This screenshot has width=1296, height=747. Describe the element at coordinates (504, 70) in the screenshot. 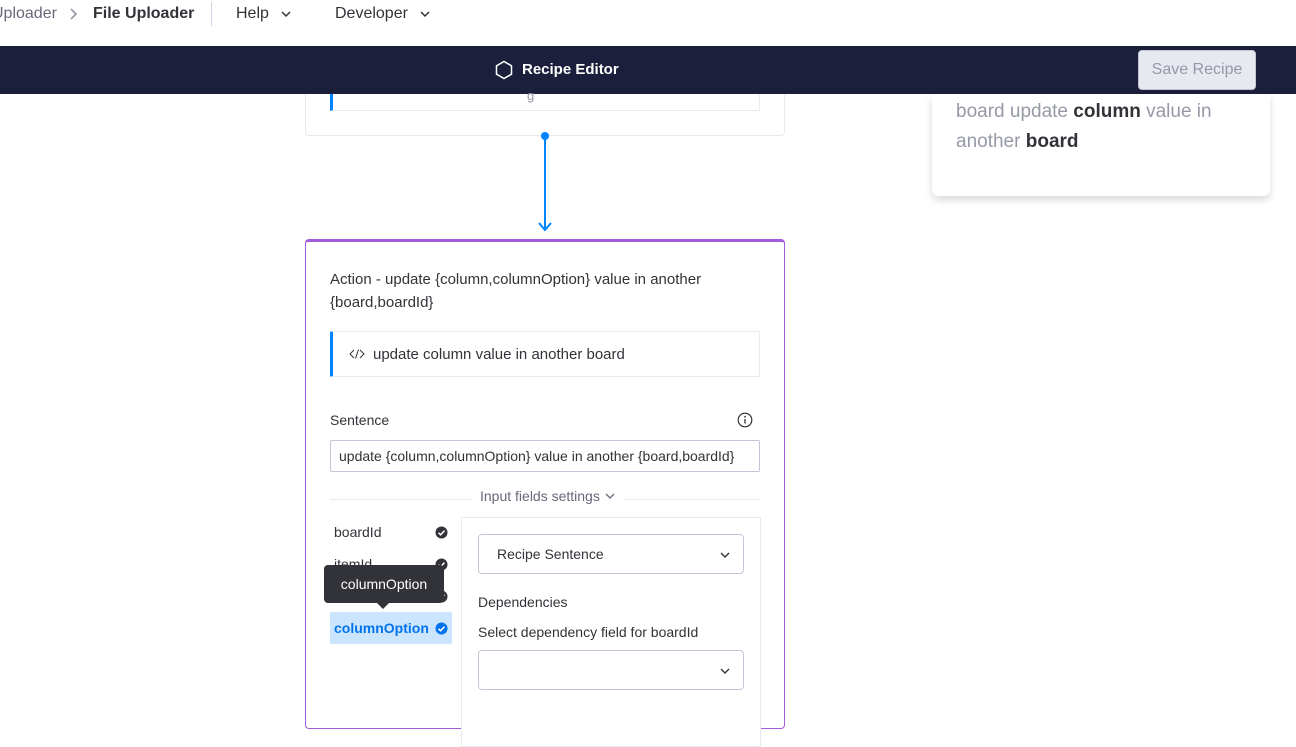

I see `hexagon-icon` at that location.